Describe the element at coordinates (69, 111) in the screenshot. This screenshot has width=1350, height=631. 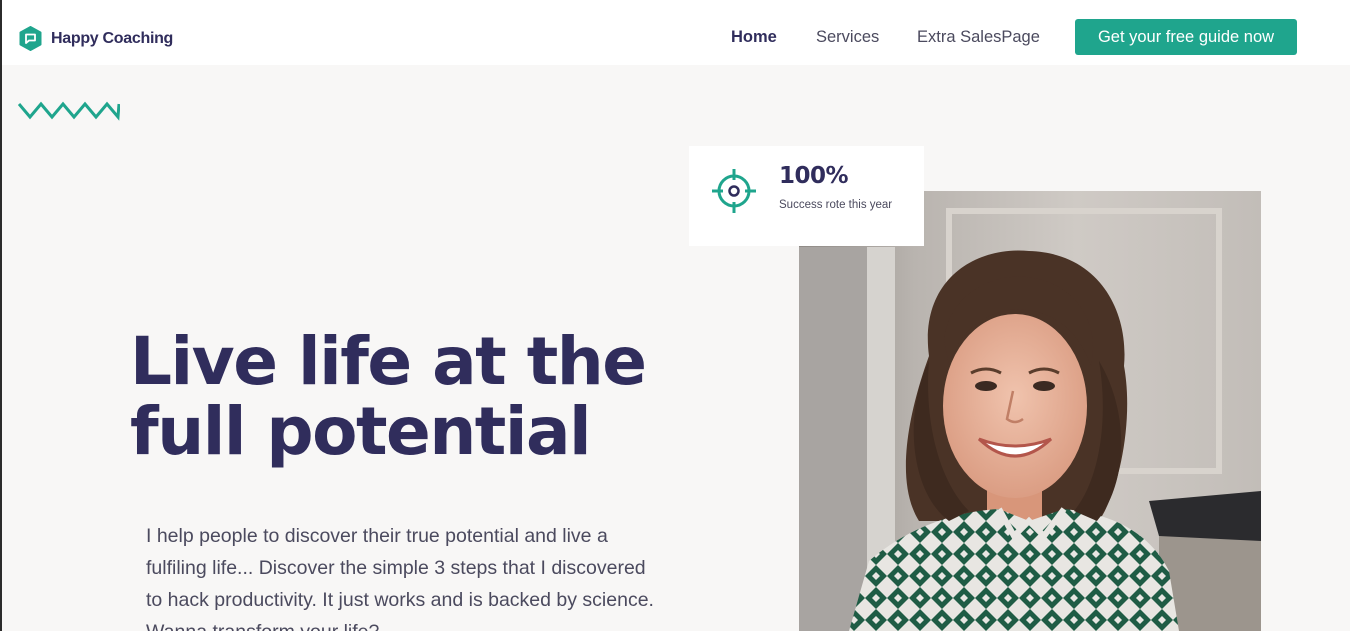
I see `zigzag-decoration` at that location.